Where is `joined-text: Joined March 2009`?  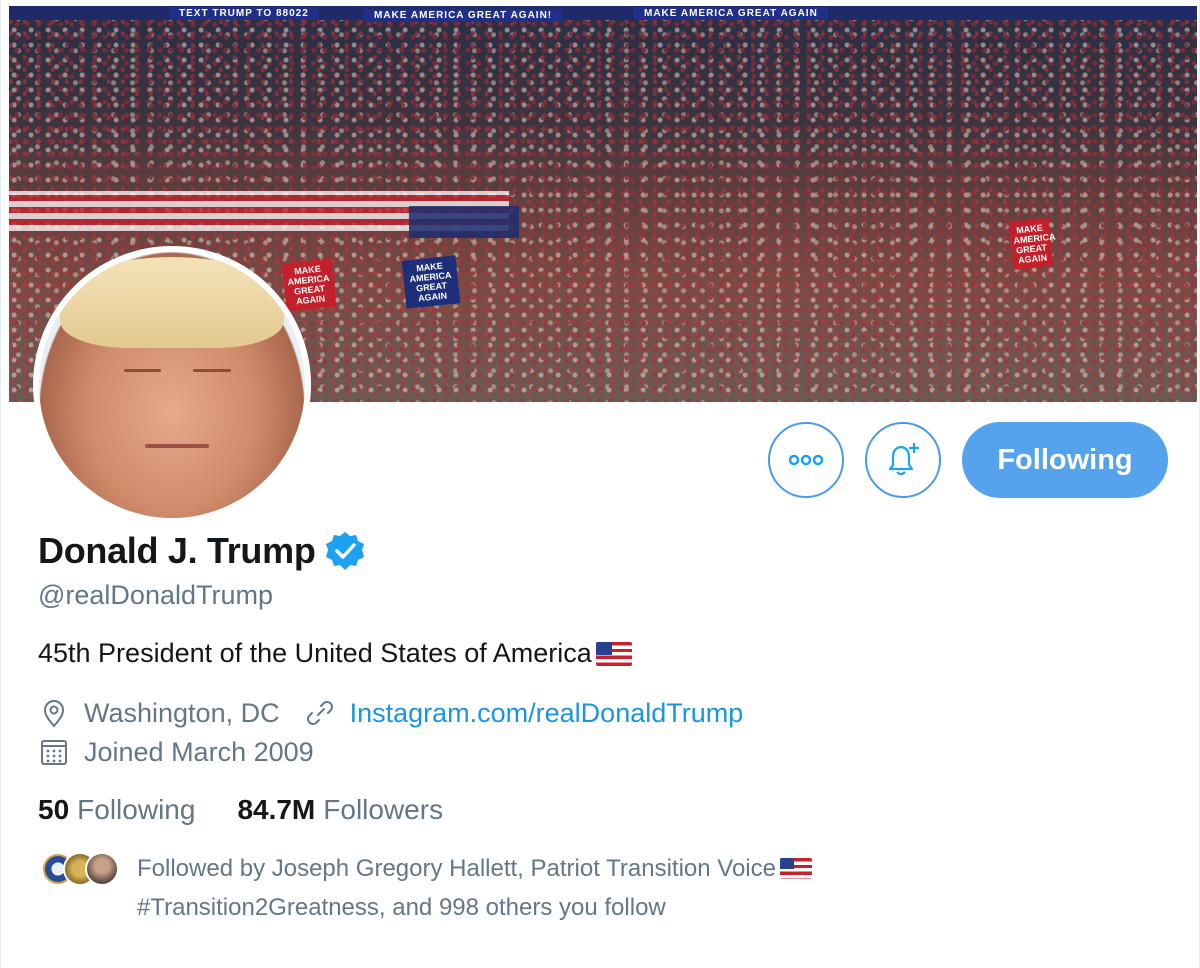
joined-text: Joined March 2009 is located at coordinates (199, 751).